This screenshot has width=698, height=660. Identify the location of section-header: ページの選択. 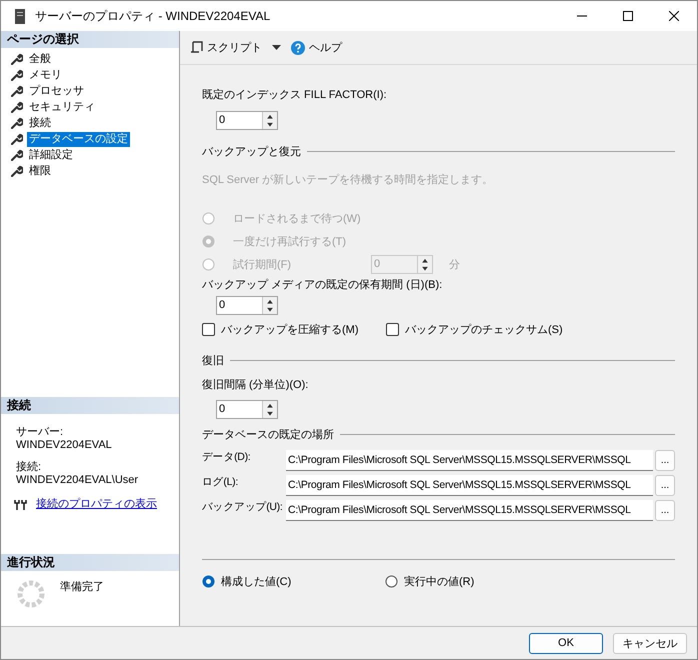
(90, 39).